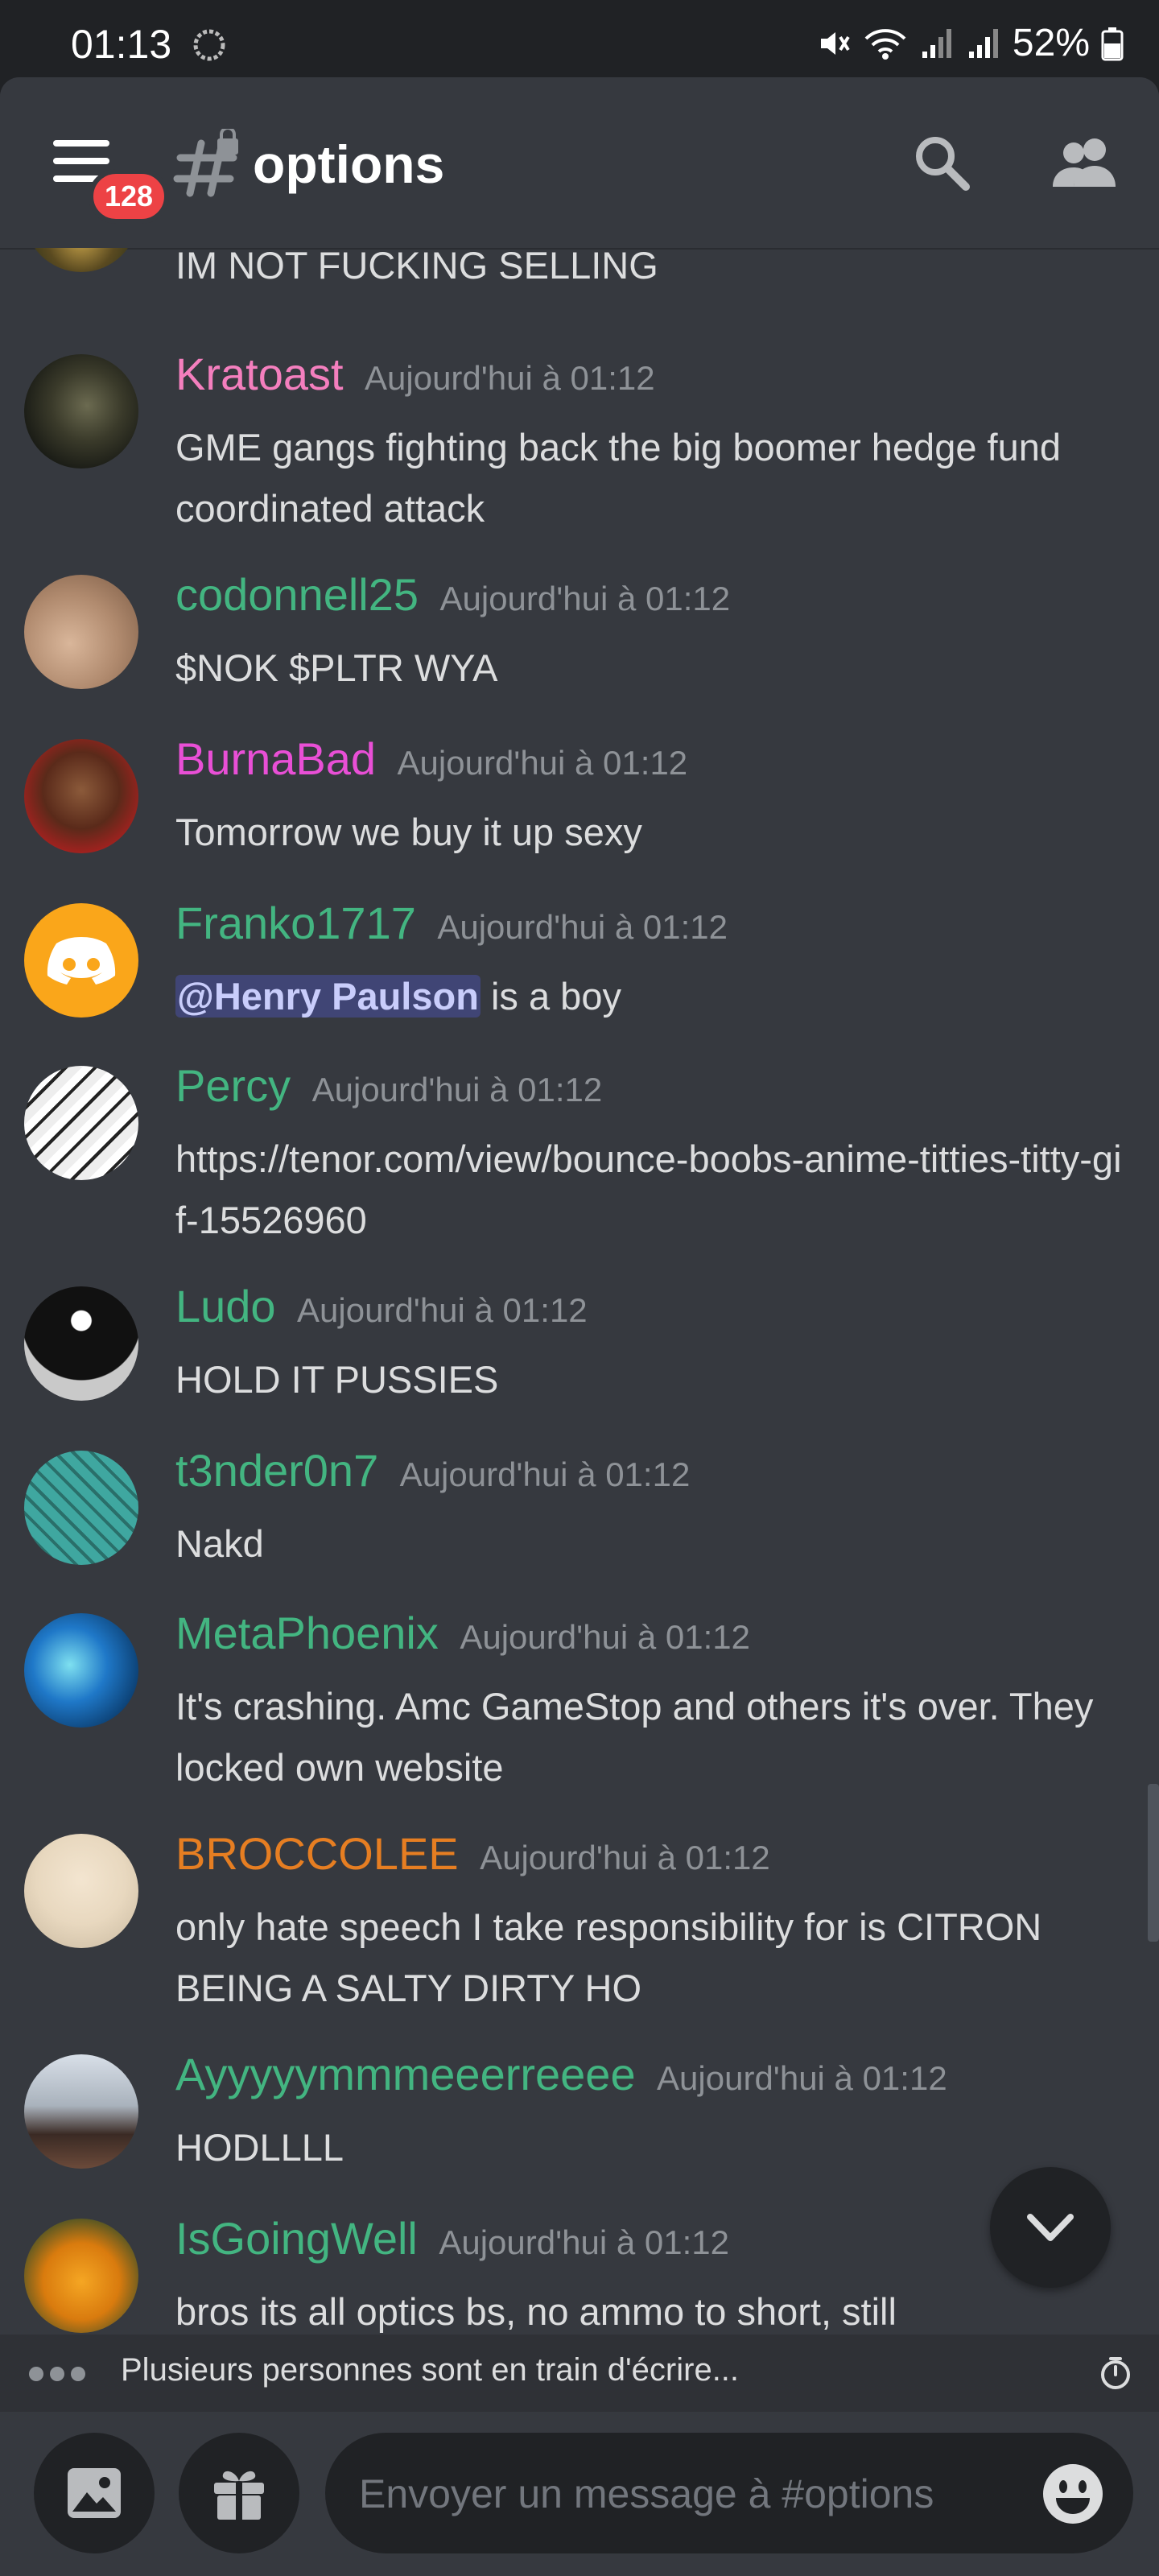  What do you see at coordinates (408, 832) in the screenshot?
I see `message-text: Tomorrow we buy it up sexy` at bounding box center [408, 832].